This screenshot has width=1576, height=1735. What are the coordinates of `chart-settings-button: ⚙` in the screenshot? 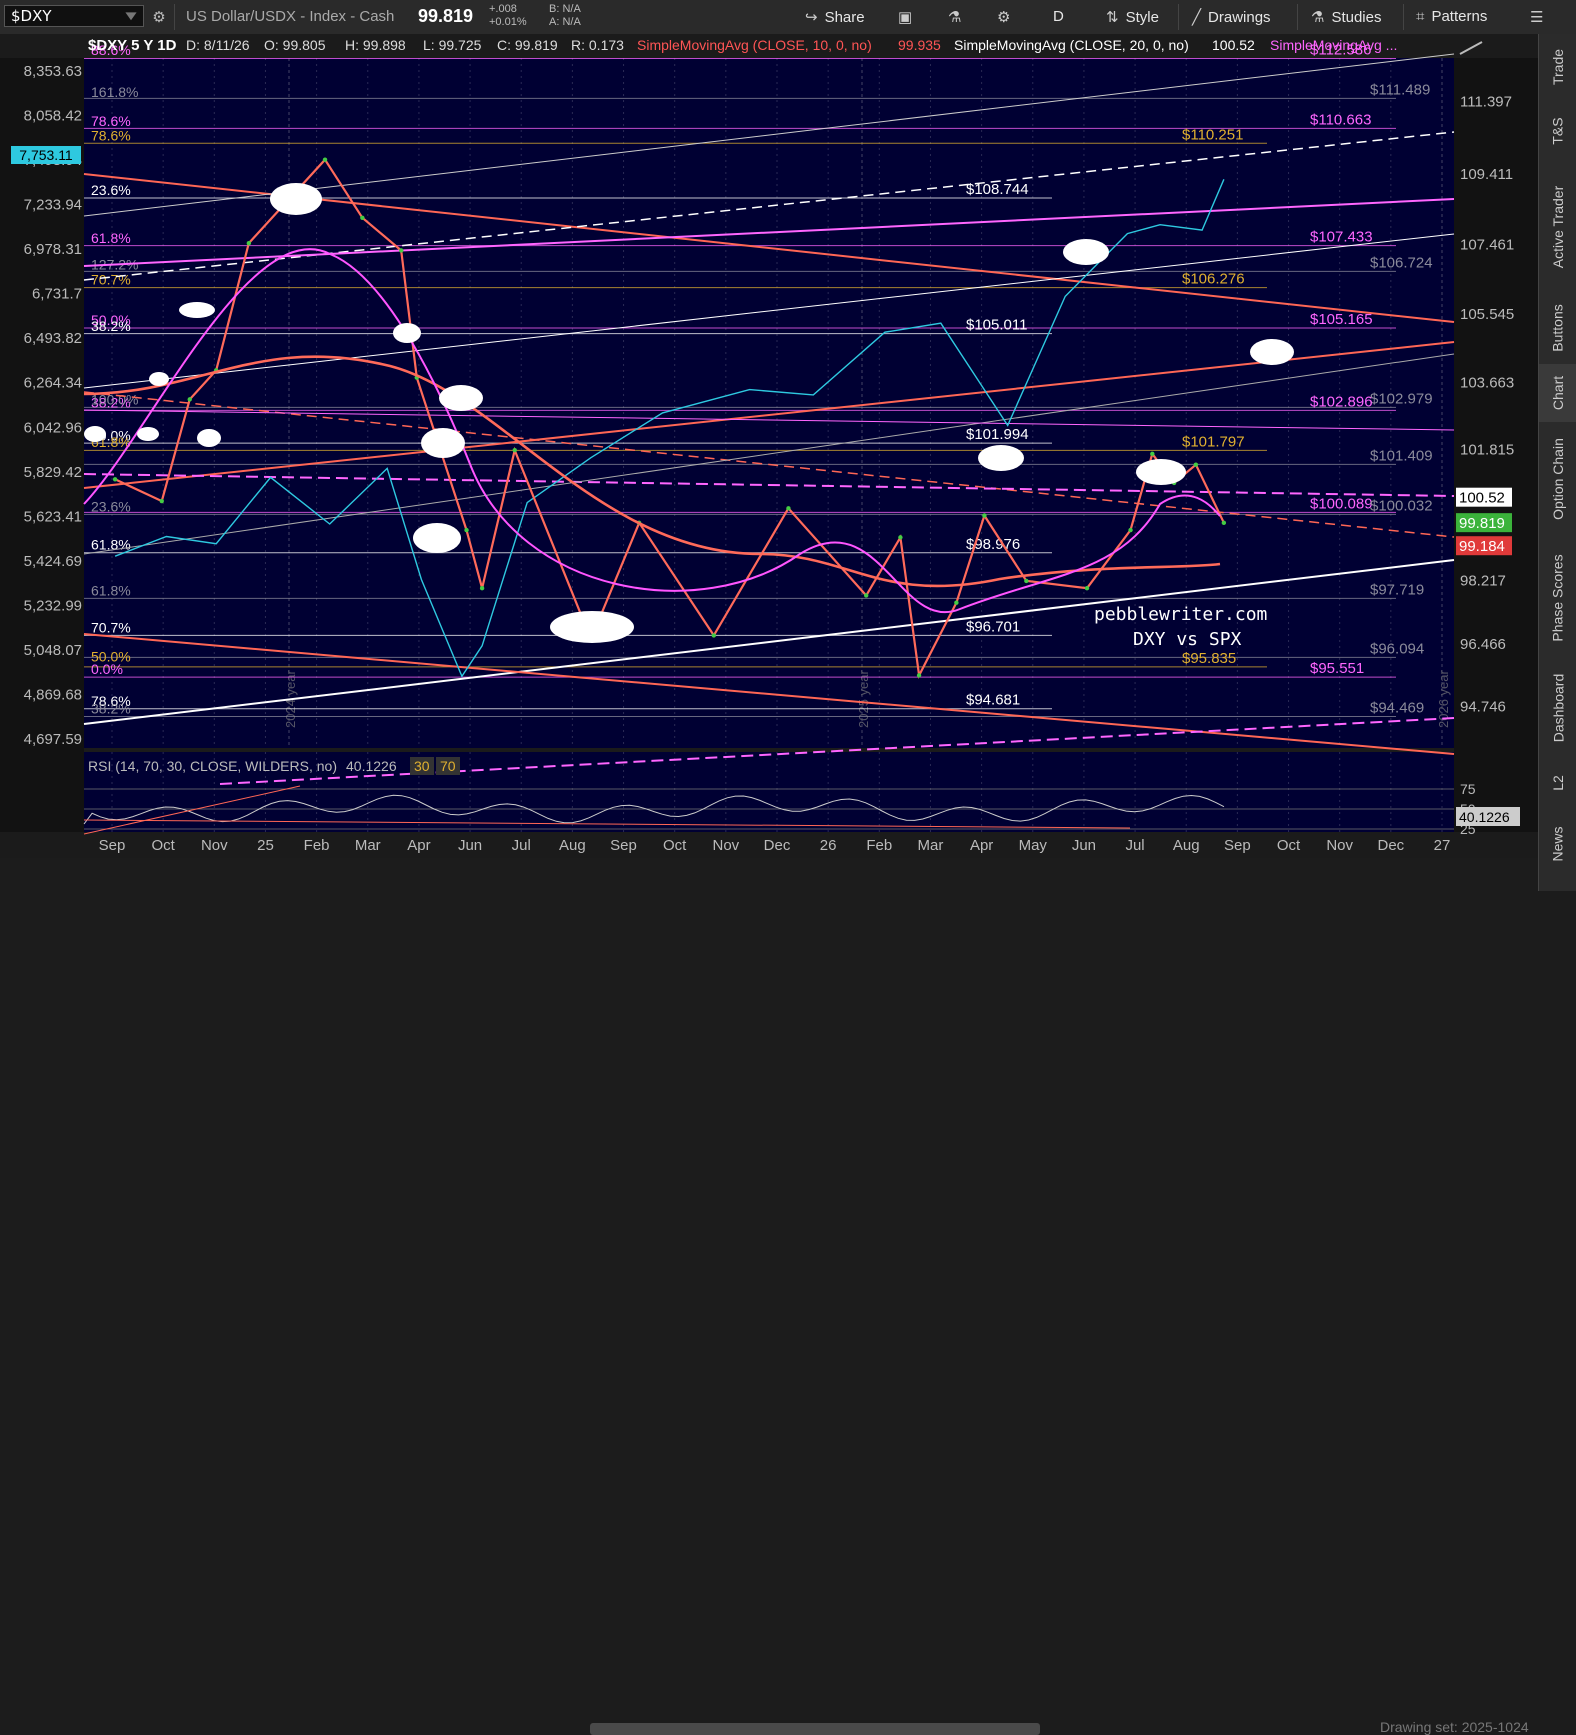 It's located at (1007, 17).